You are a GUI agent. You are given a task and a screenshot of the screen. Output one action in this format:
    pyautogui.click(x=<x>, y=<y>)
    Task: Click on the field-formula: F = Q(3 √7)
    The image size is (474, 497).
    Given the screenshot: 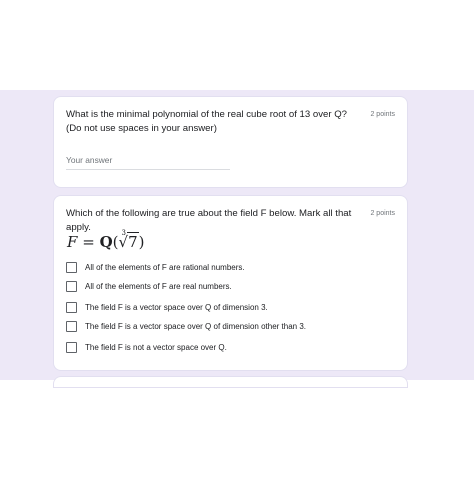 What is the action you would take?
    pyautogui.click(x=106, y=240)
    